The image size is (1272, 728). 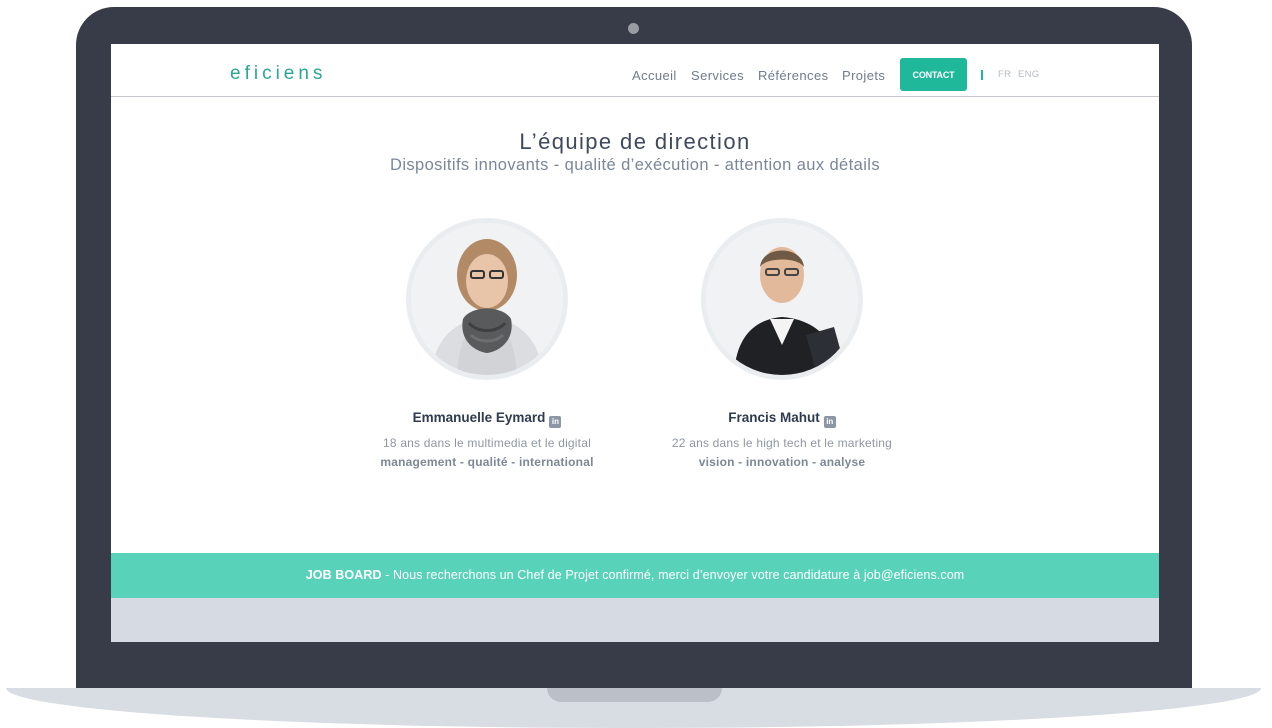 What do you see at coordinates (634, 695) in the screenshot?
I see `laptop-notch` at bounding box center [634, 695].